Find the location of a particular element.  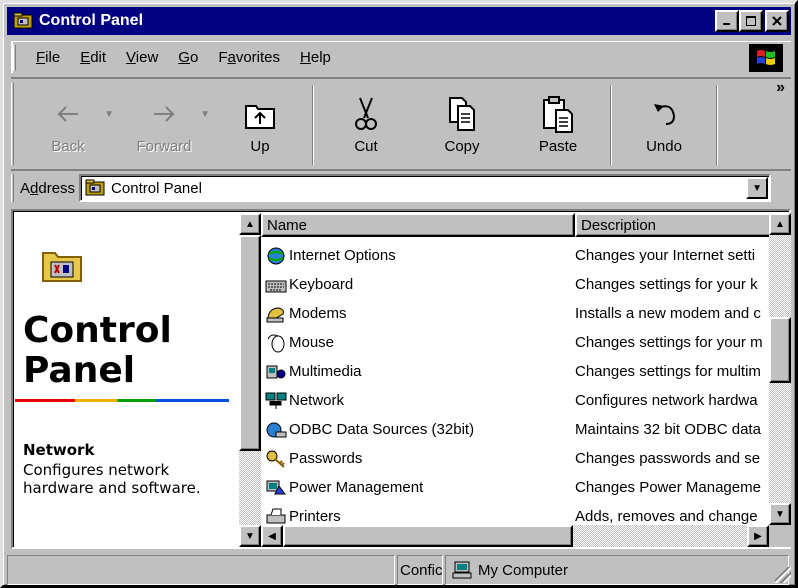

column-header-name: Name is located at coordinates (418, 225).